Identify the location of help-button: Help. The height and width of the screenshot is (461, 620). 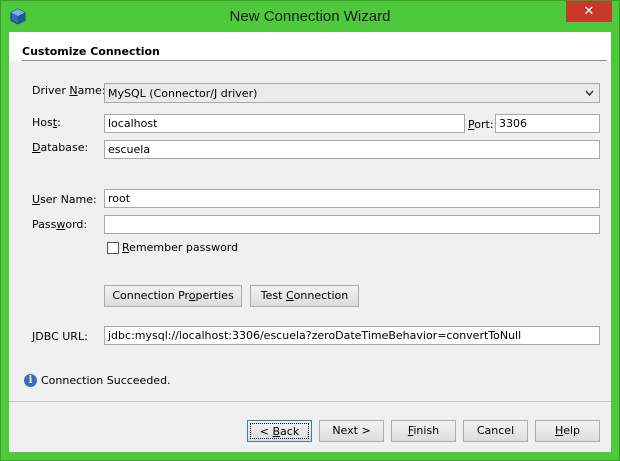
(567, 431).